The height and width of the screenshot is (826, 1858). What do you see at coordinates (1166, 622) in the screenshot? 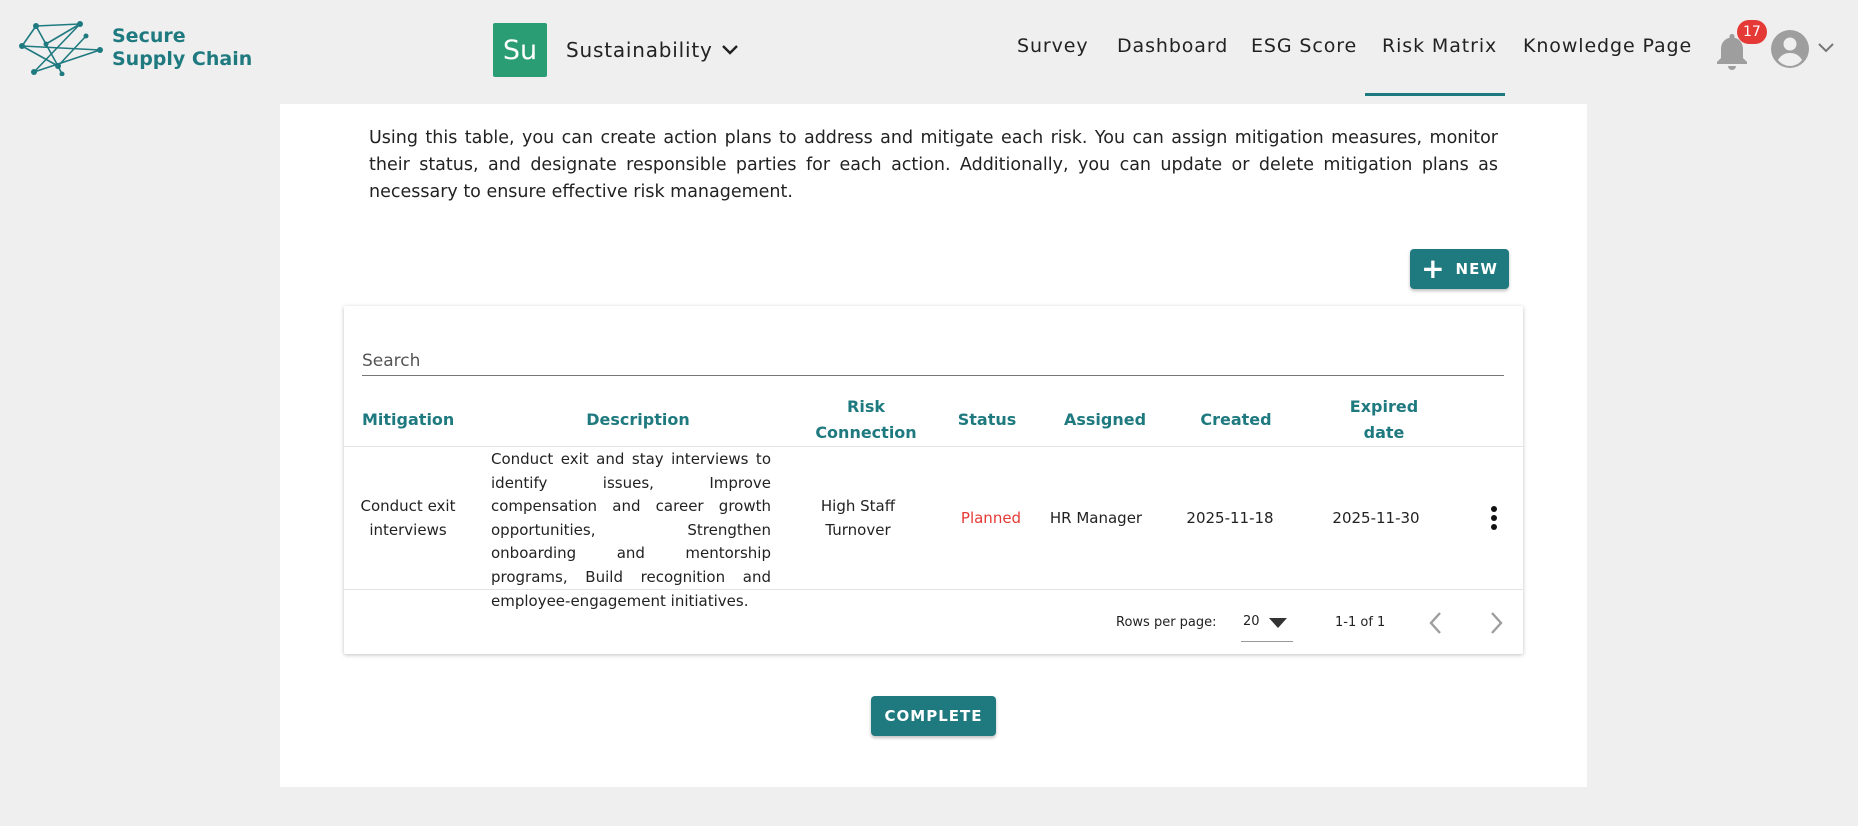
I see `rows-per-page-label: Rows per page:` at bounding box center [1166, 622].